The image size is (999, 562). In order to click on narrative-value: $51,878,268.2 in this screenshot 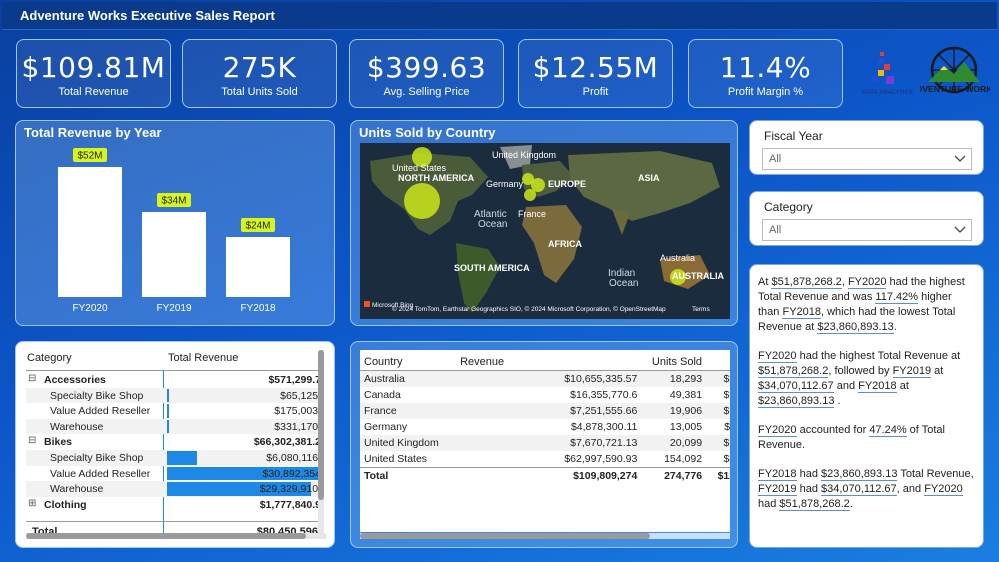, I will do `click(793, 371)`.